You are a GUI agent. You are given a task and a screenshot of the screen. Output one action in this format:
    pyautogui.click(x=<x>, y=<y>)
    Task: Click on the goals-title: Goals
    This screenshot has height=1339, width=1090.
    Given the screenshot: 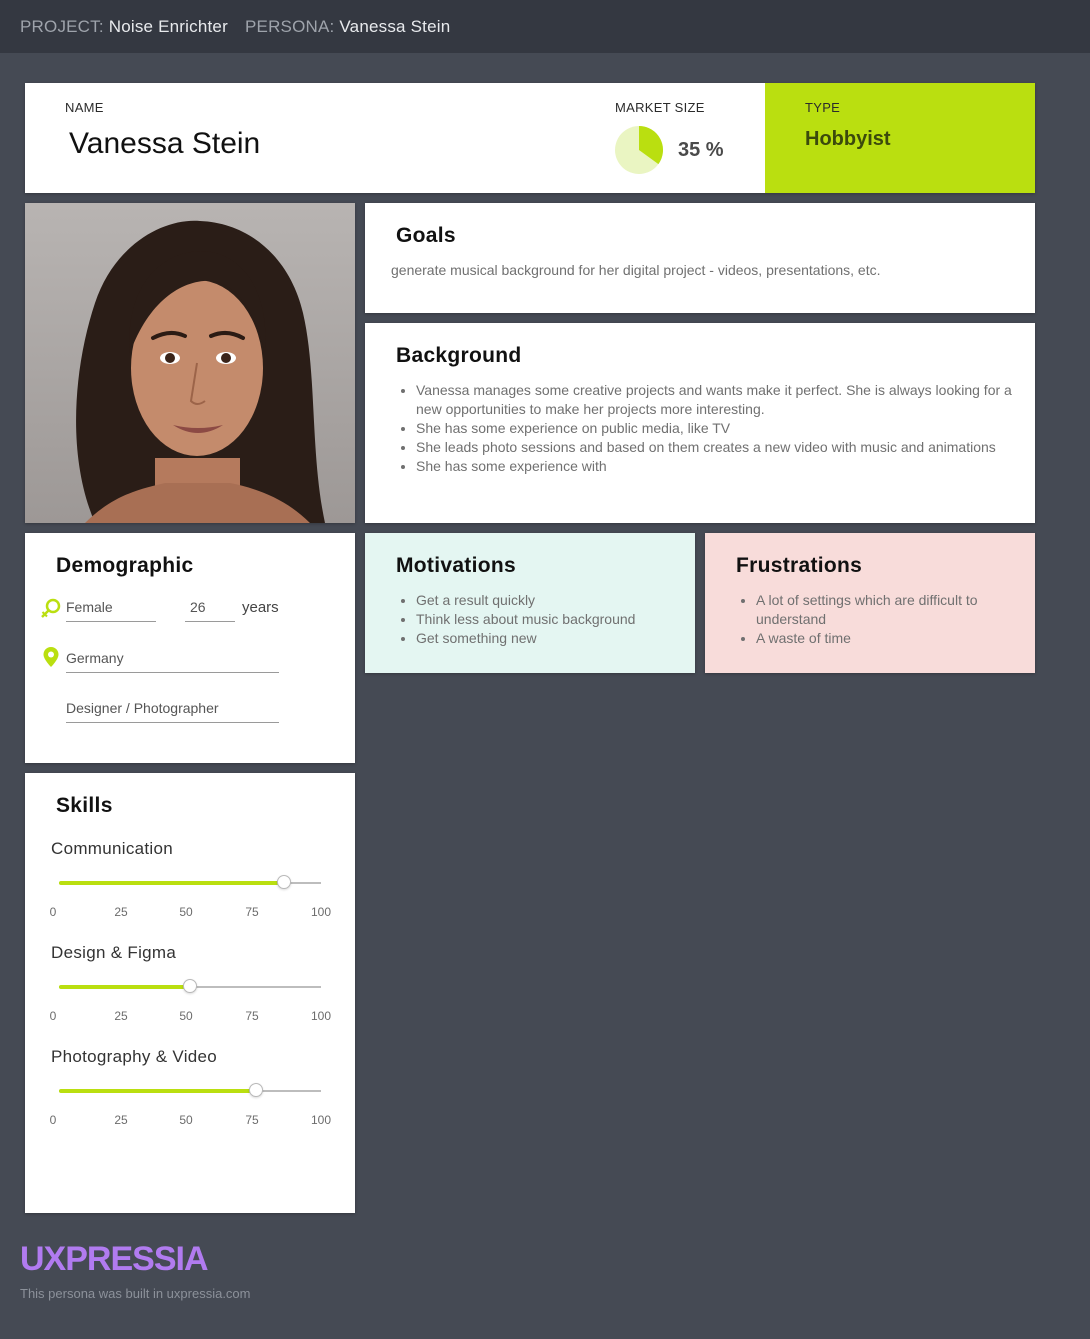 What is the action you would take?
    pyautogui.click(x=426, y=235)
    